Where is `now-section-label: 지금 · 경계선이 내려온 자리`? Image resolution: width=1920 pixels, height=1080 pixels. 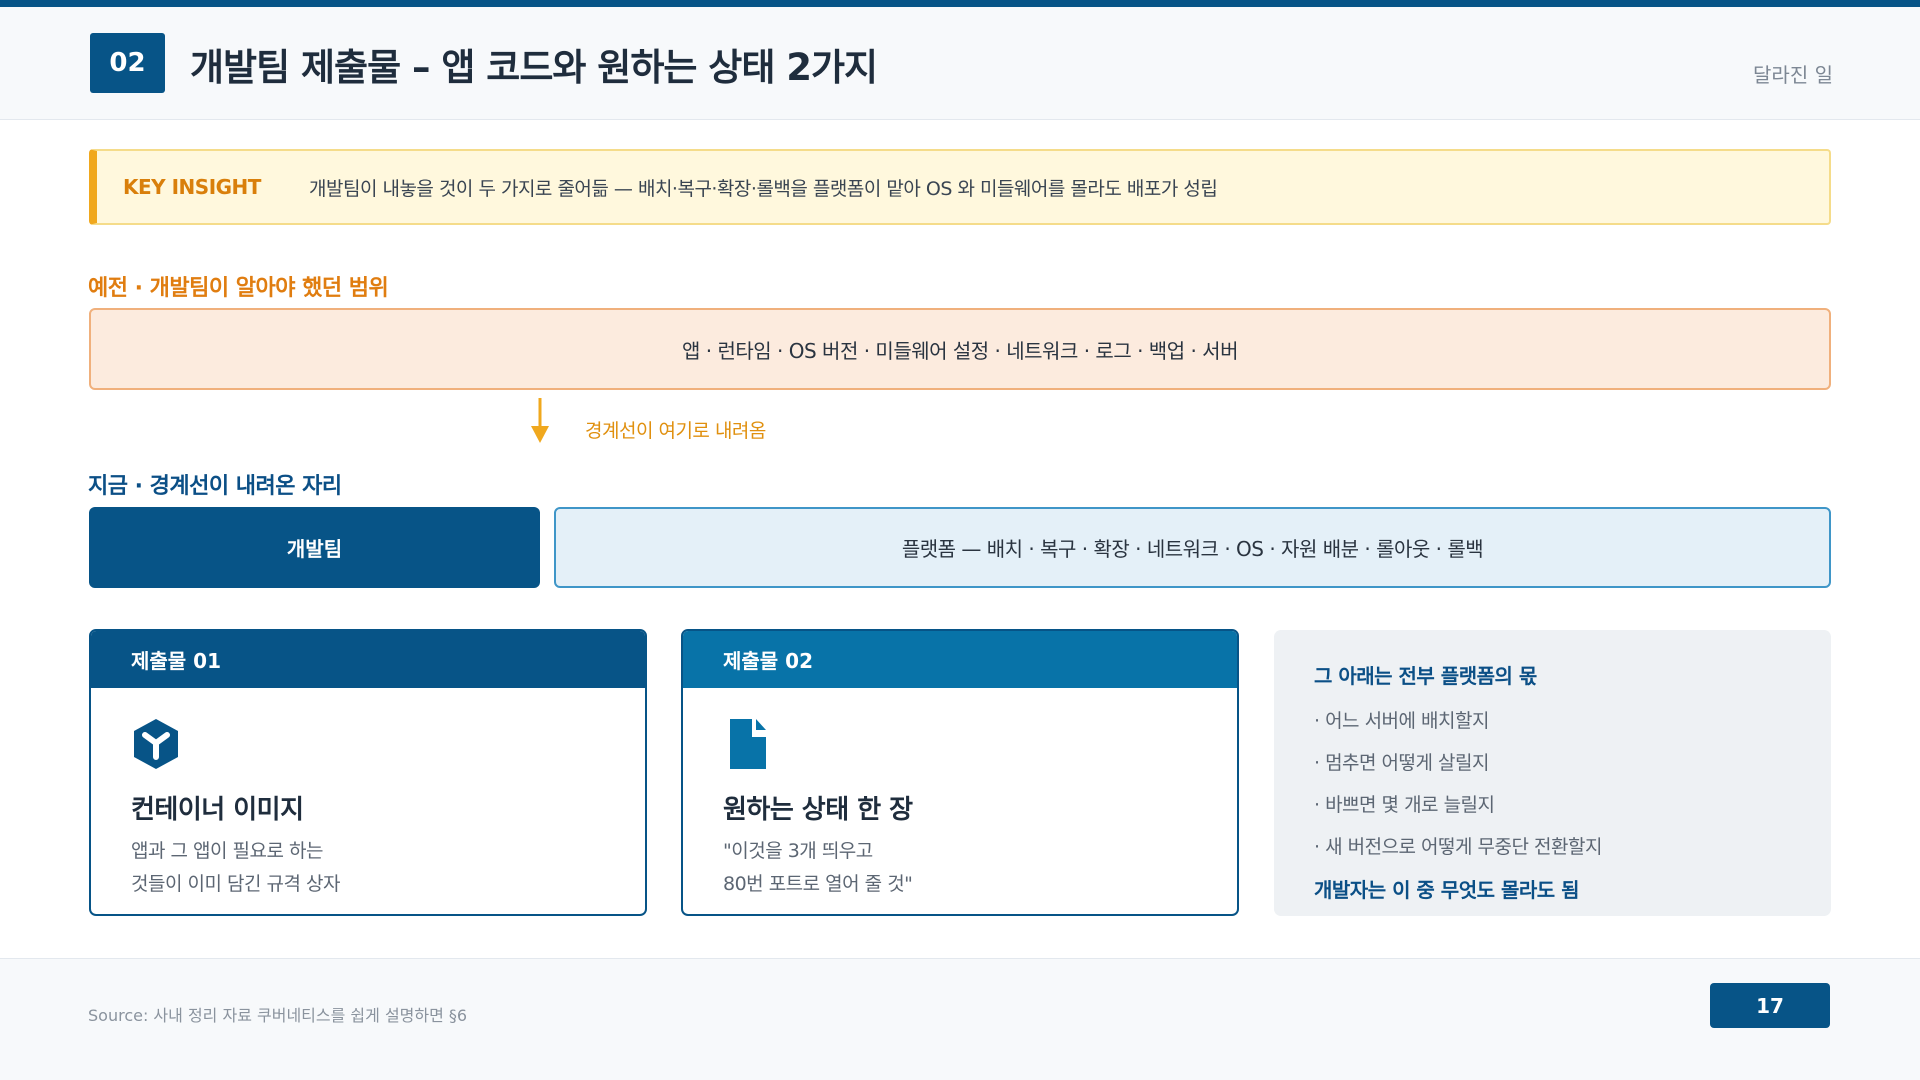
now-section-label: 지금 · 경계선이 내려온 자리 is located at coordinates (215, 486).